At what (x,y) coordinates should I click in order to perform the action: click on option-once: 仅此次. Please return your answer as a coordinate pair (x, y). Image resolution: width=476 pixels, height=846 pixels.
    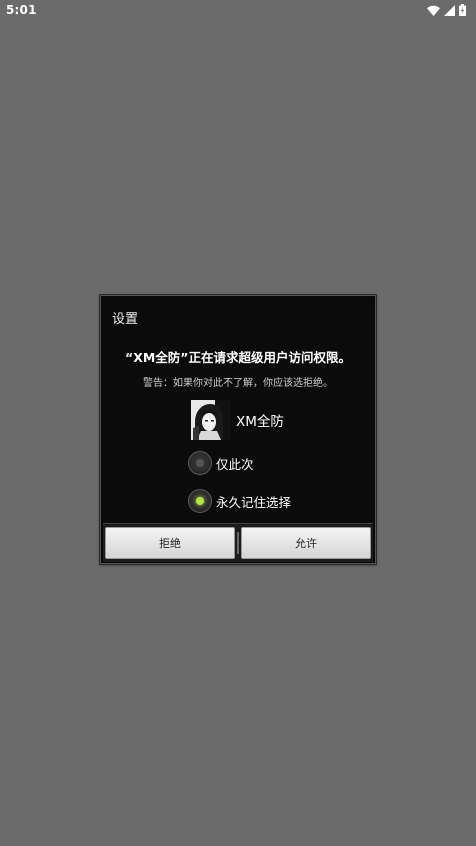
    Looking at the image, I should click on (221, 463).